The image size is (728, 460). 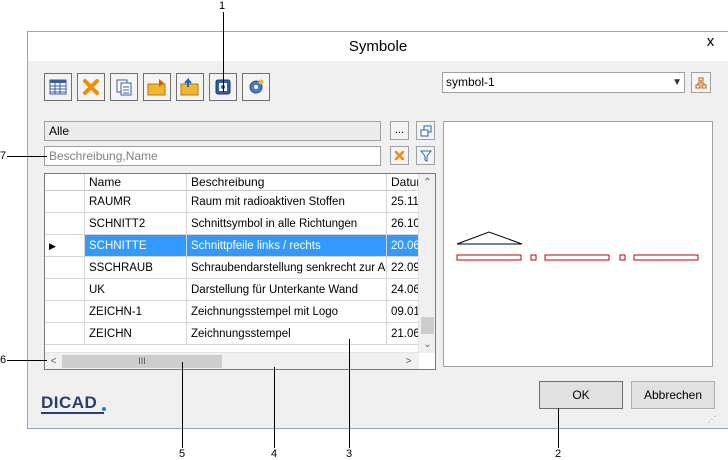 I want to click on folder-export-icon, so click(x=156, y=87).